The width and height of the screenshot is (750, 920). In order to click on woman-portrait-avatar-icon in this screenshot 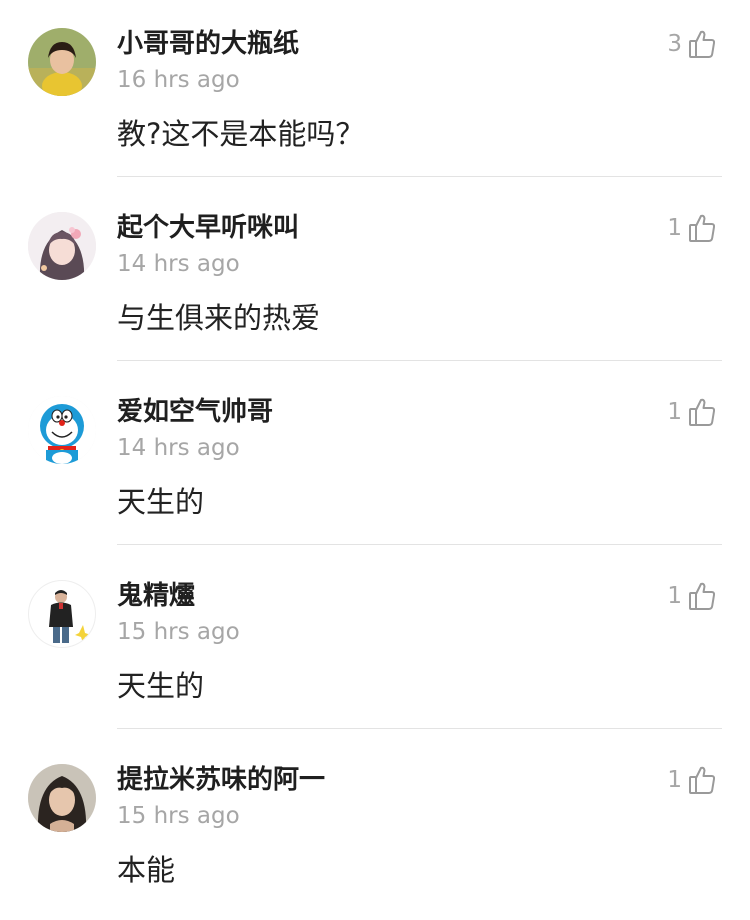, I will do `click(62, 798)`.